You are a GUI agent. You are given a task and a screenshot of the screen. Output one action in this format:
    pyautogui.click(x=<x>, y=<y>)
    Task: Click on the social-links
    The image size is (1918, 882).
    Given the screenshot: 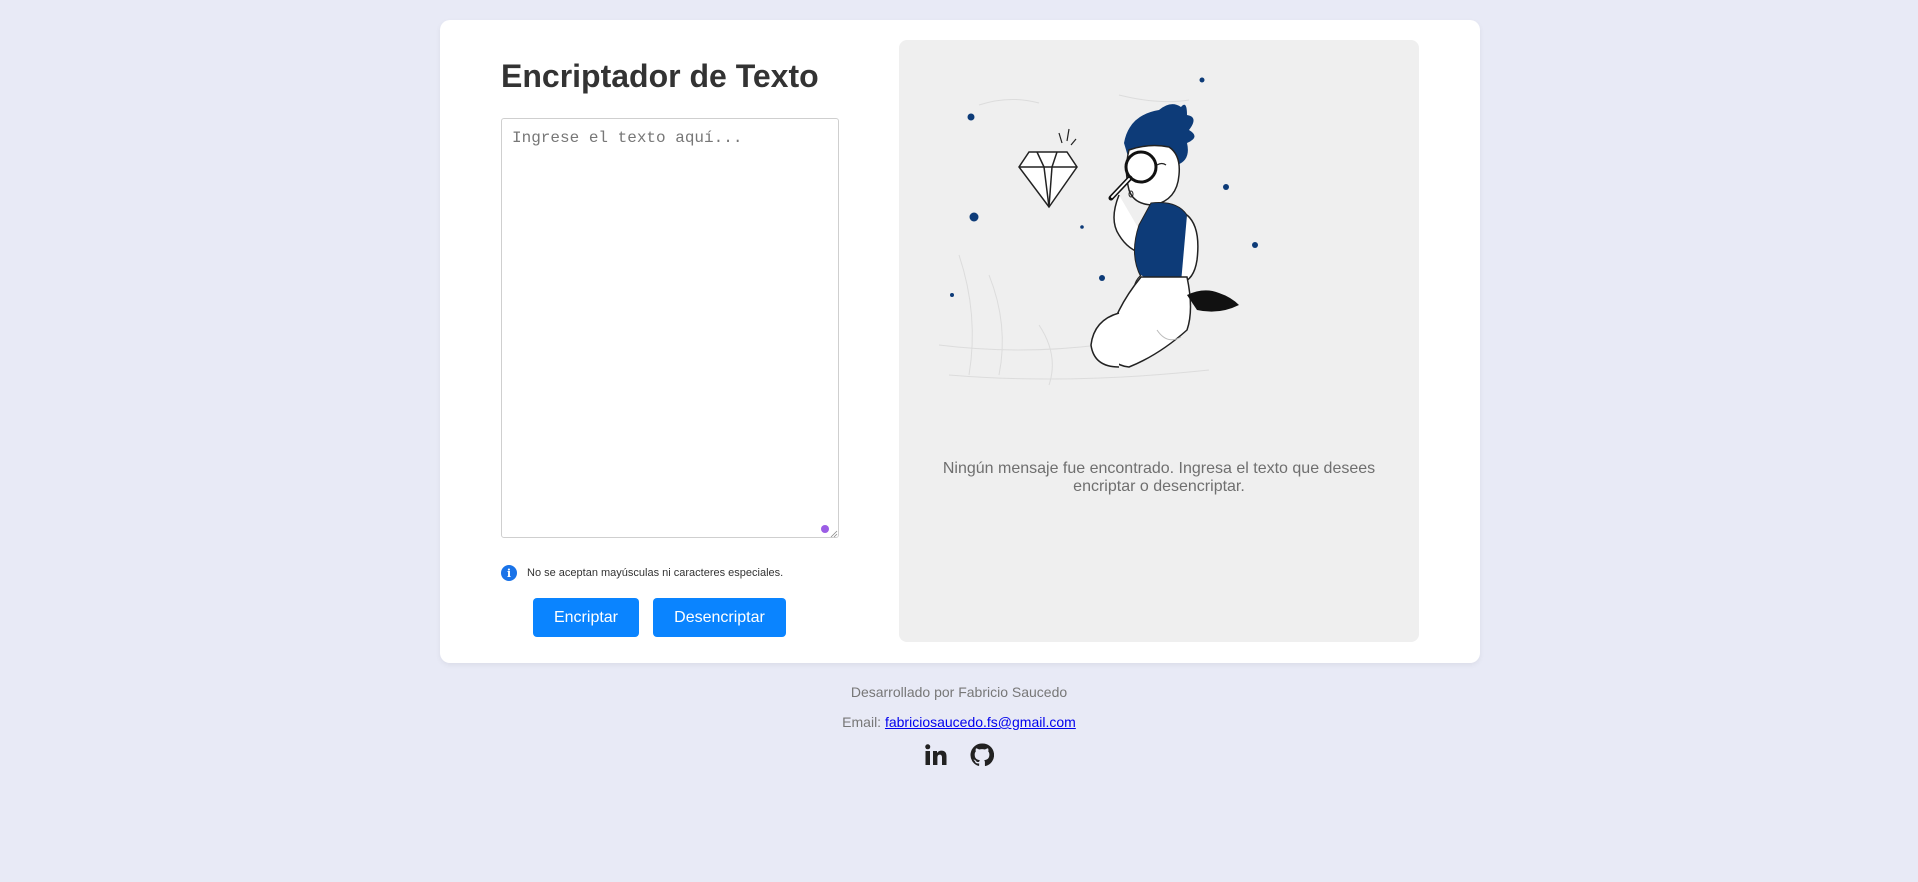 What is the action you would take?
    pyautogui.click(x=959, y=755)
    